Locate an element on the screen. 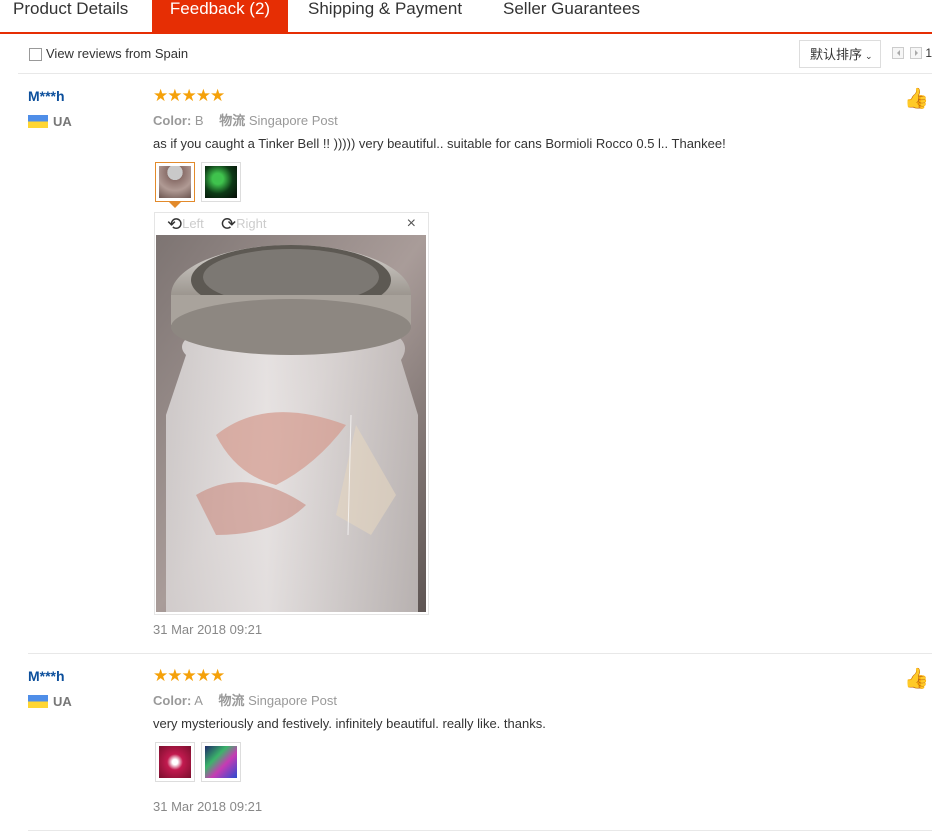  mason-jar-photo is located at coordinates (291, 423).